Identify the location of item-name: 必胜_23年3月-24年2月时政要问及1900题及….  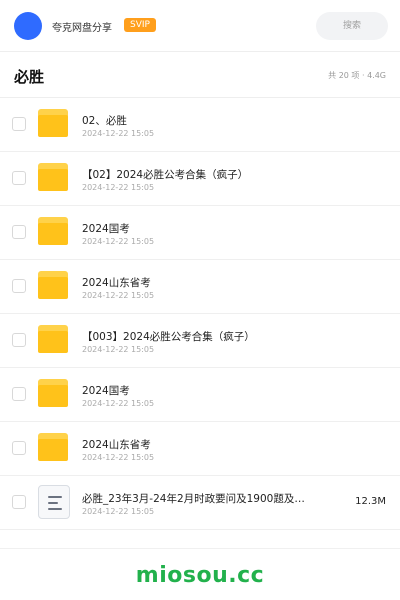
(193, 499).